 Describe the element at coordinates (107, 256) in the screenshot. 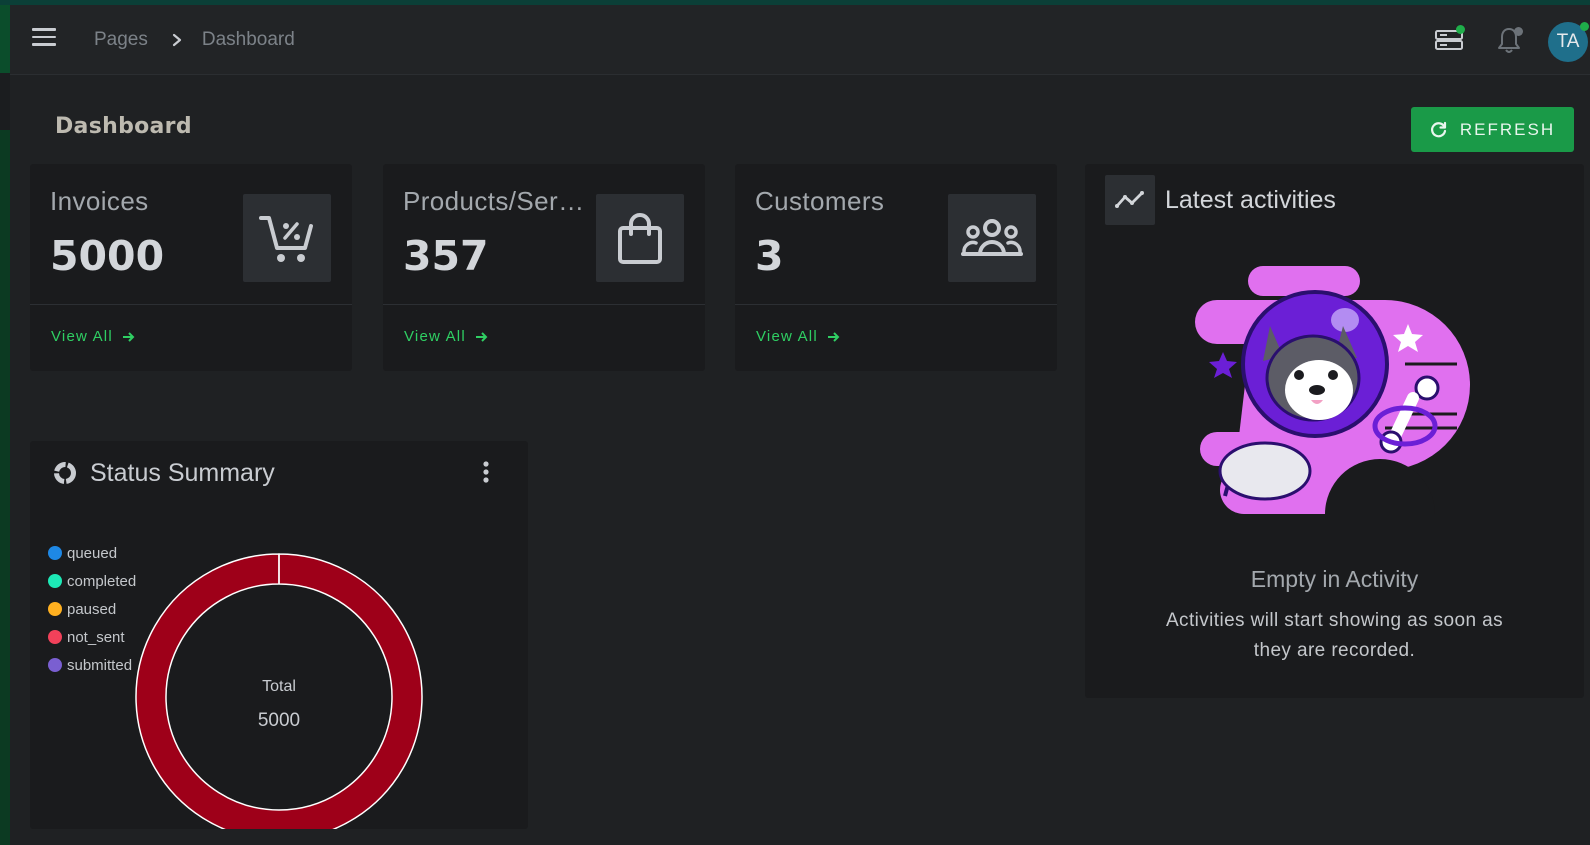

I see `stat-value: 5000` at that location.